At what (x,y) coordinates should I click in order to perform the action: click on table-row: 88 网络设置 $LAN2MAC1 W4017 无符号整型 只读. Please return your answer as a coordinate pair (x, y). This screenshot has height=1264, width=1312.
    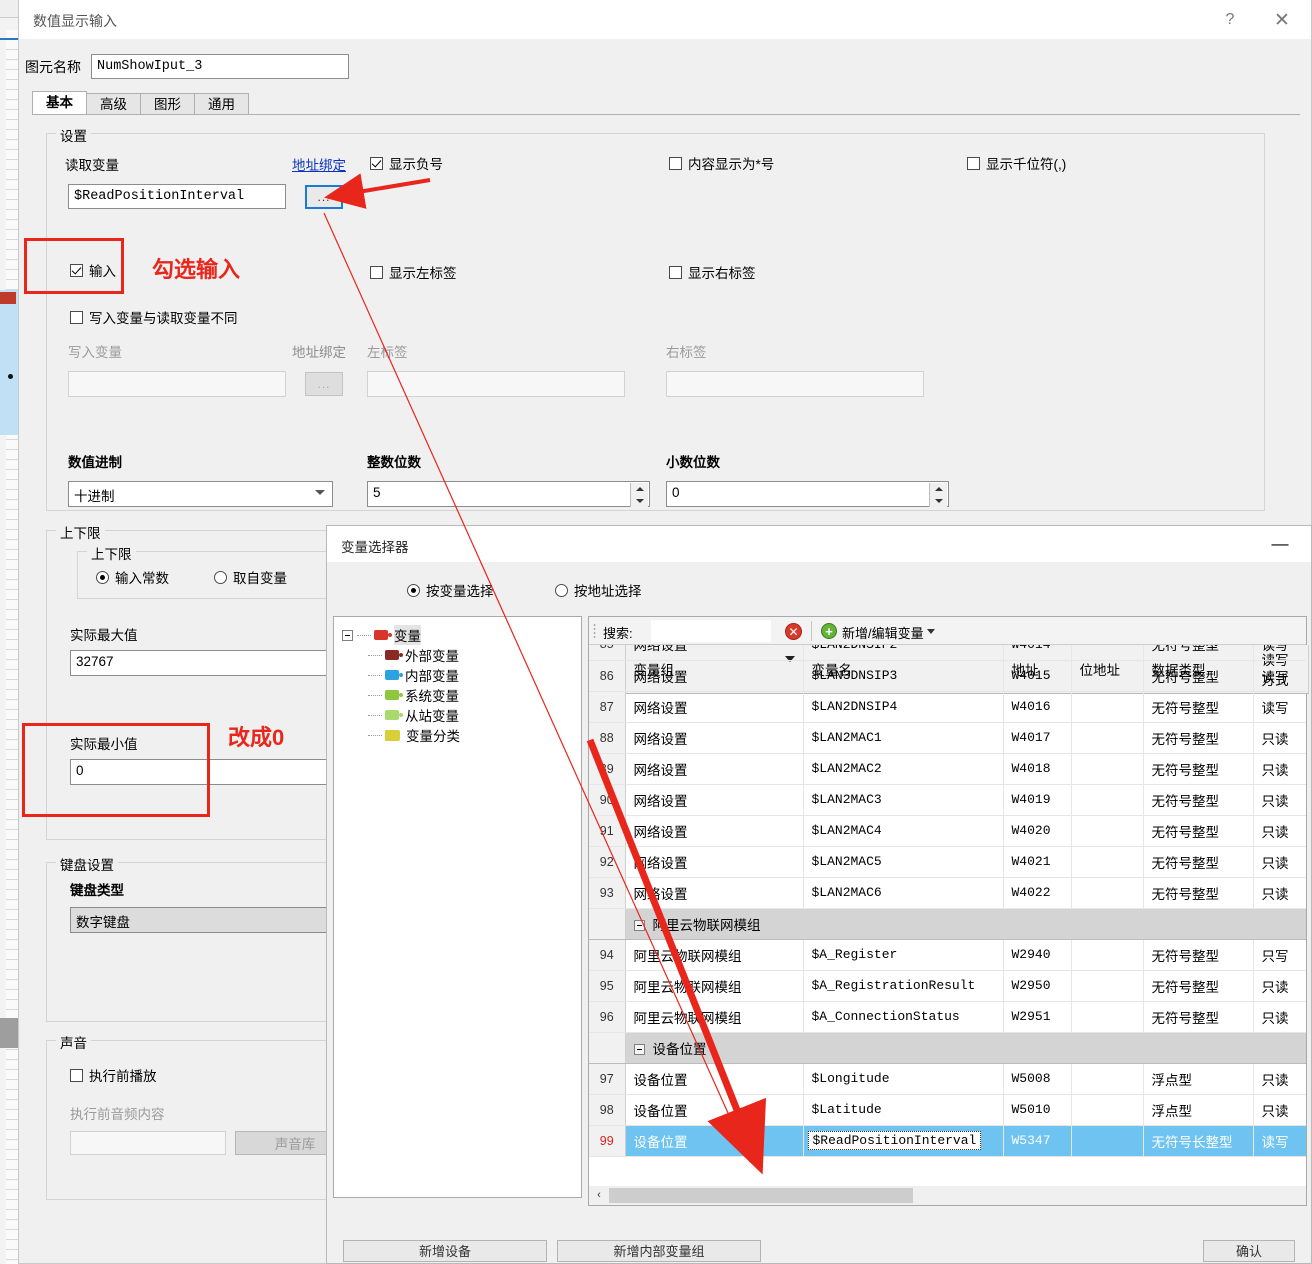
    Looking at the image, I should click on (947, 738).